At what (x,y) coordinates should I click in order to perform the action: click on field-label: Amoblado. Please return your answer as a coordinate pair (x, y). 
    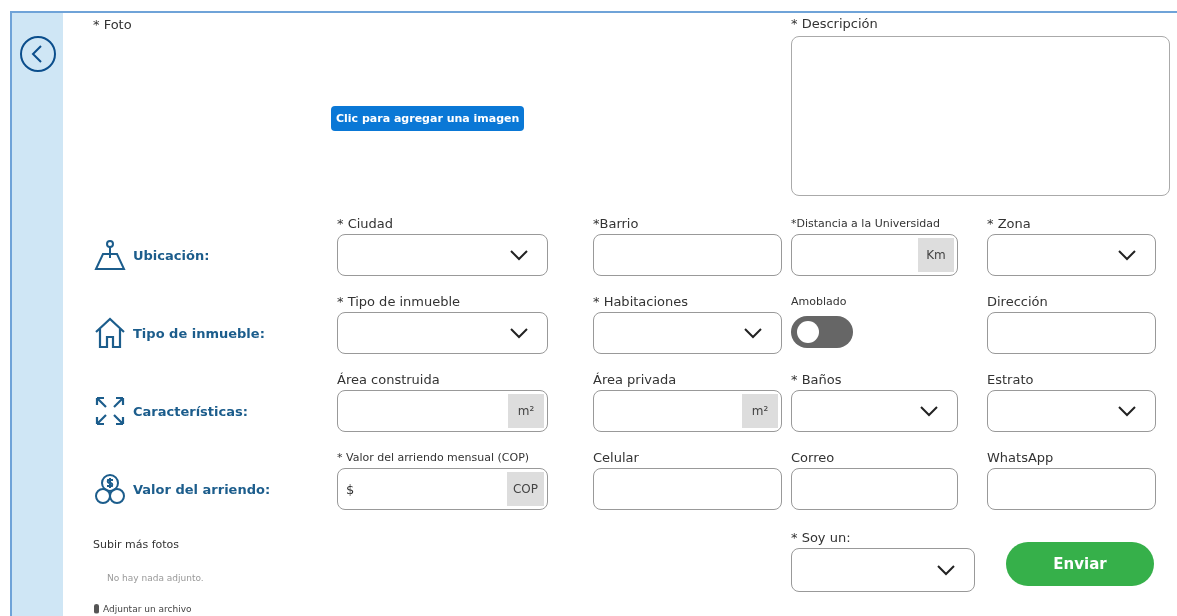
    Looking at the image, I should click on (819, 302).